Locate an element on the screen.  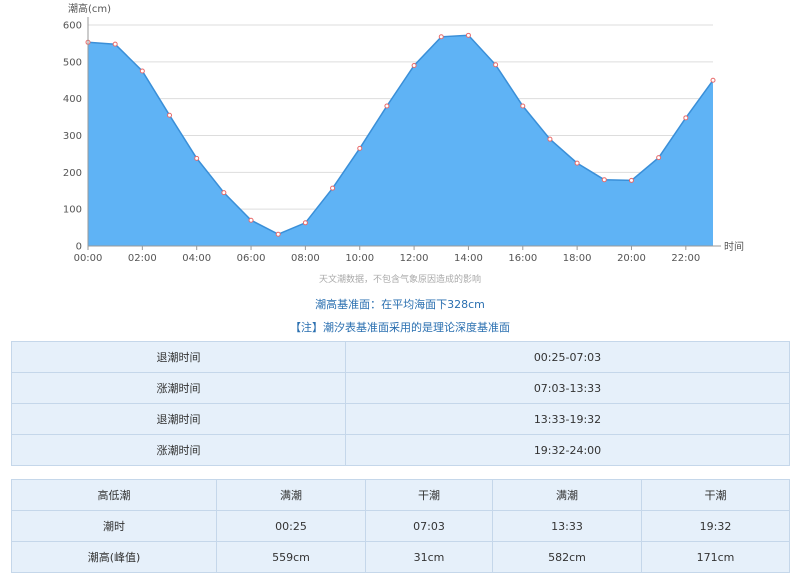
extremes-time-cell: 13:33 is located at coordinates (567, 526).